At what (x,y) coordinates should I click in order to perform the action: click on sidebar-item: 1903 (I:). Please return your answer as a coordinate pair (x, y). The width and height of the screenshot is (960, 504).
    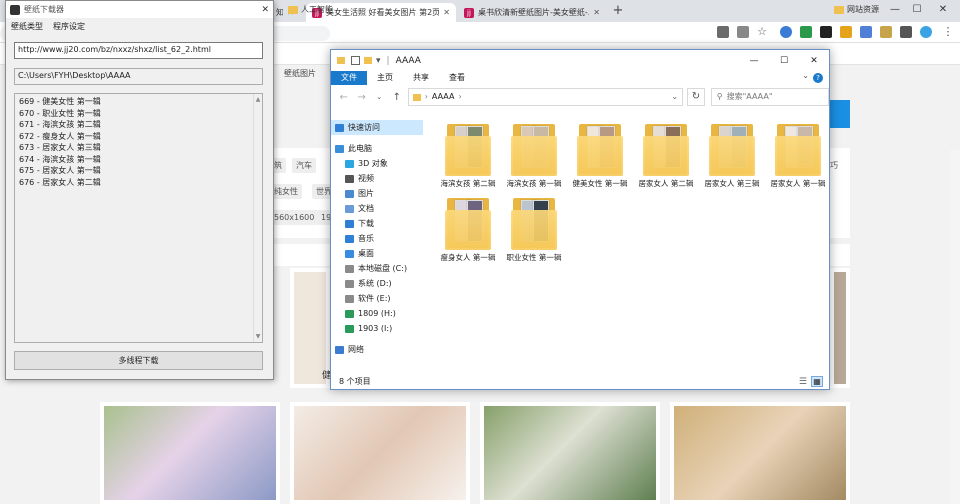
    Looking at the image, I should click on (377, 328).